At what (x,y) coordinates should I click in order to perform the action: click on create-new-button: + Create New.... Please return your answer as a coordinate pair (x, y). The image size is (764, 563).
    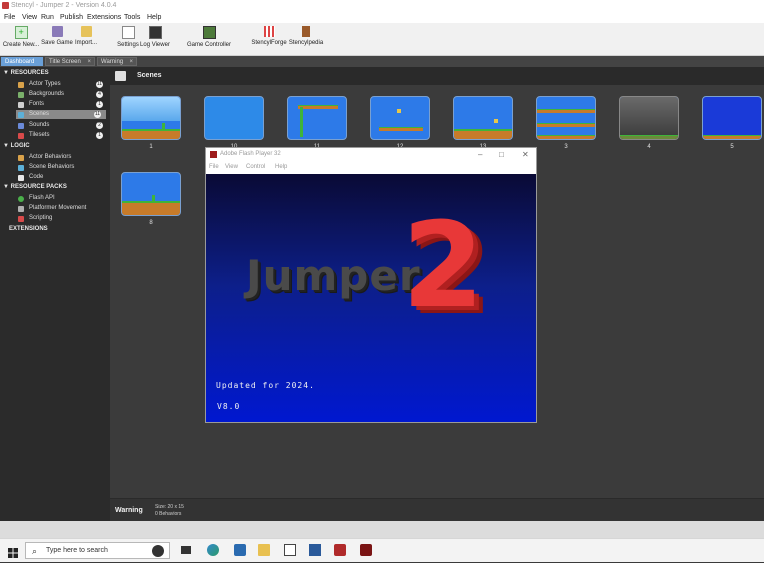
    Looking at the image, I should click on (21, 37).